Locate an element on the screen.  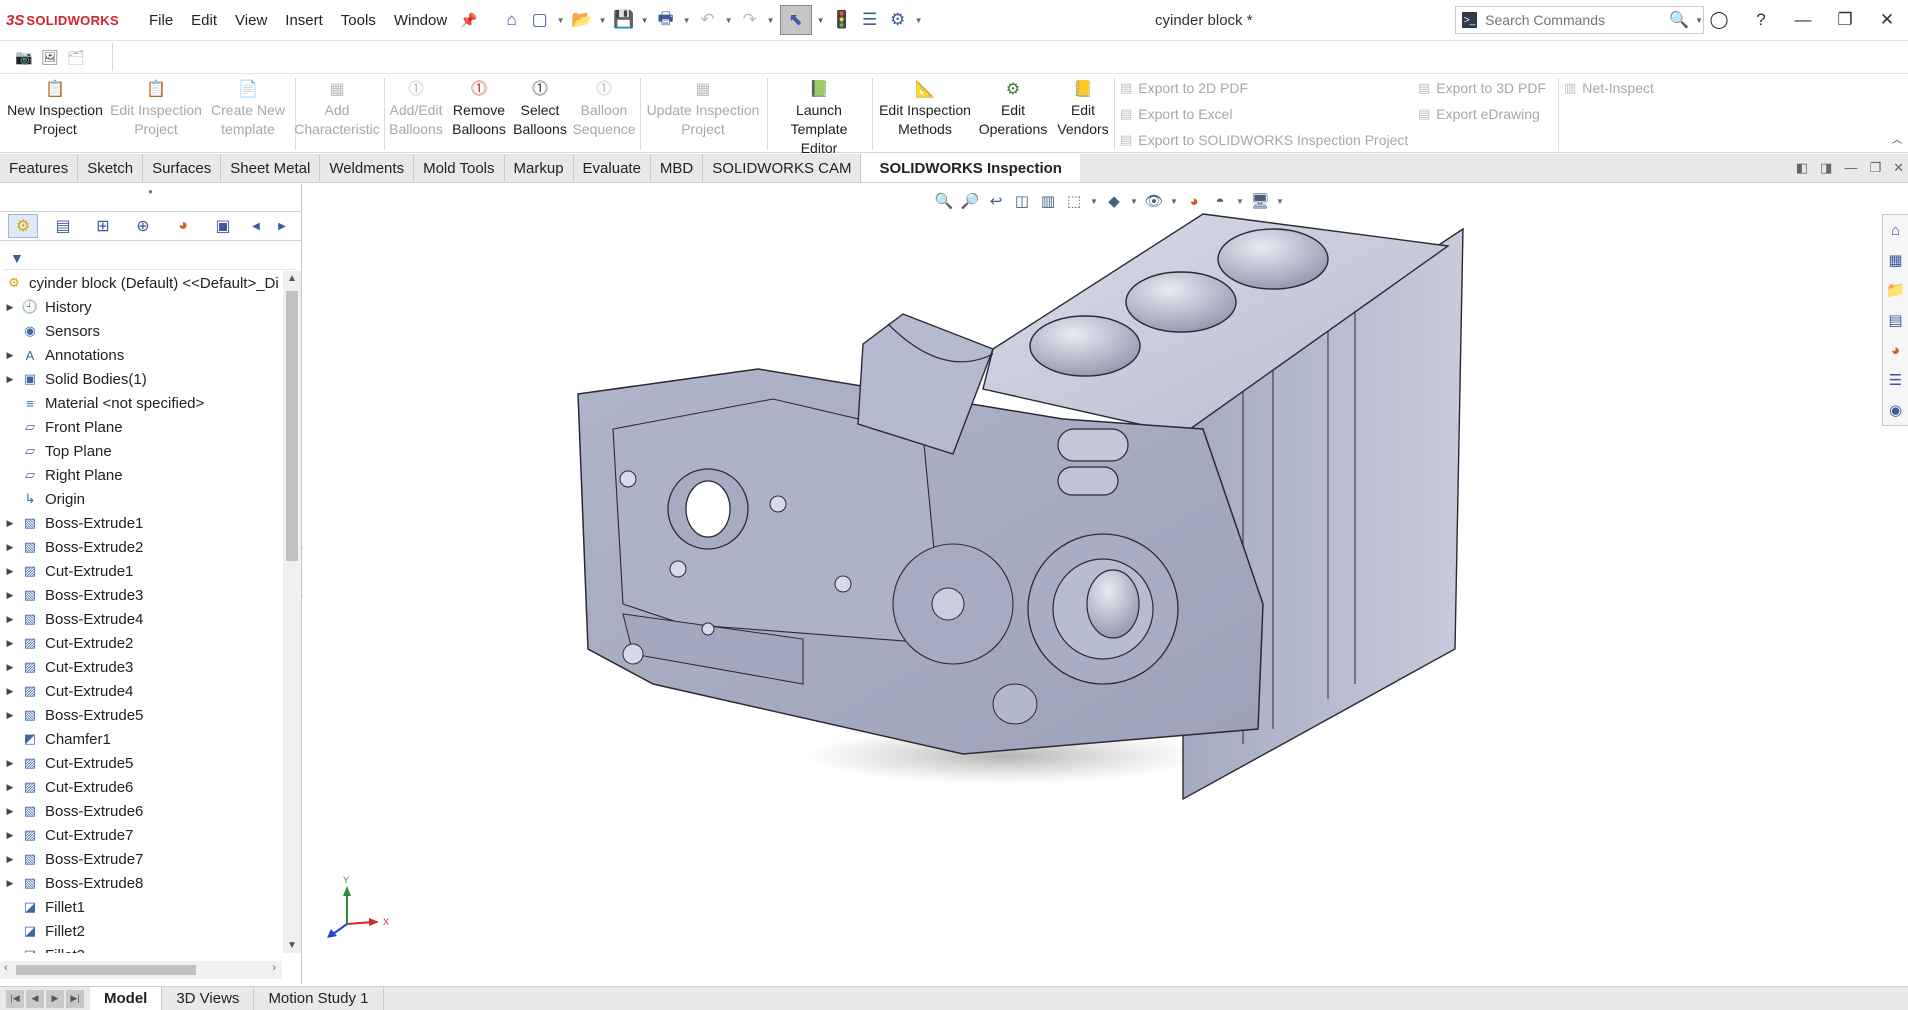
undo-dropdown-arrow: ▼ is located at coordinates (729, 20).